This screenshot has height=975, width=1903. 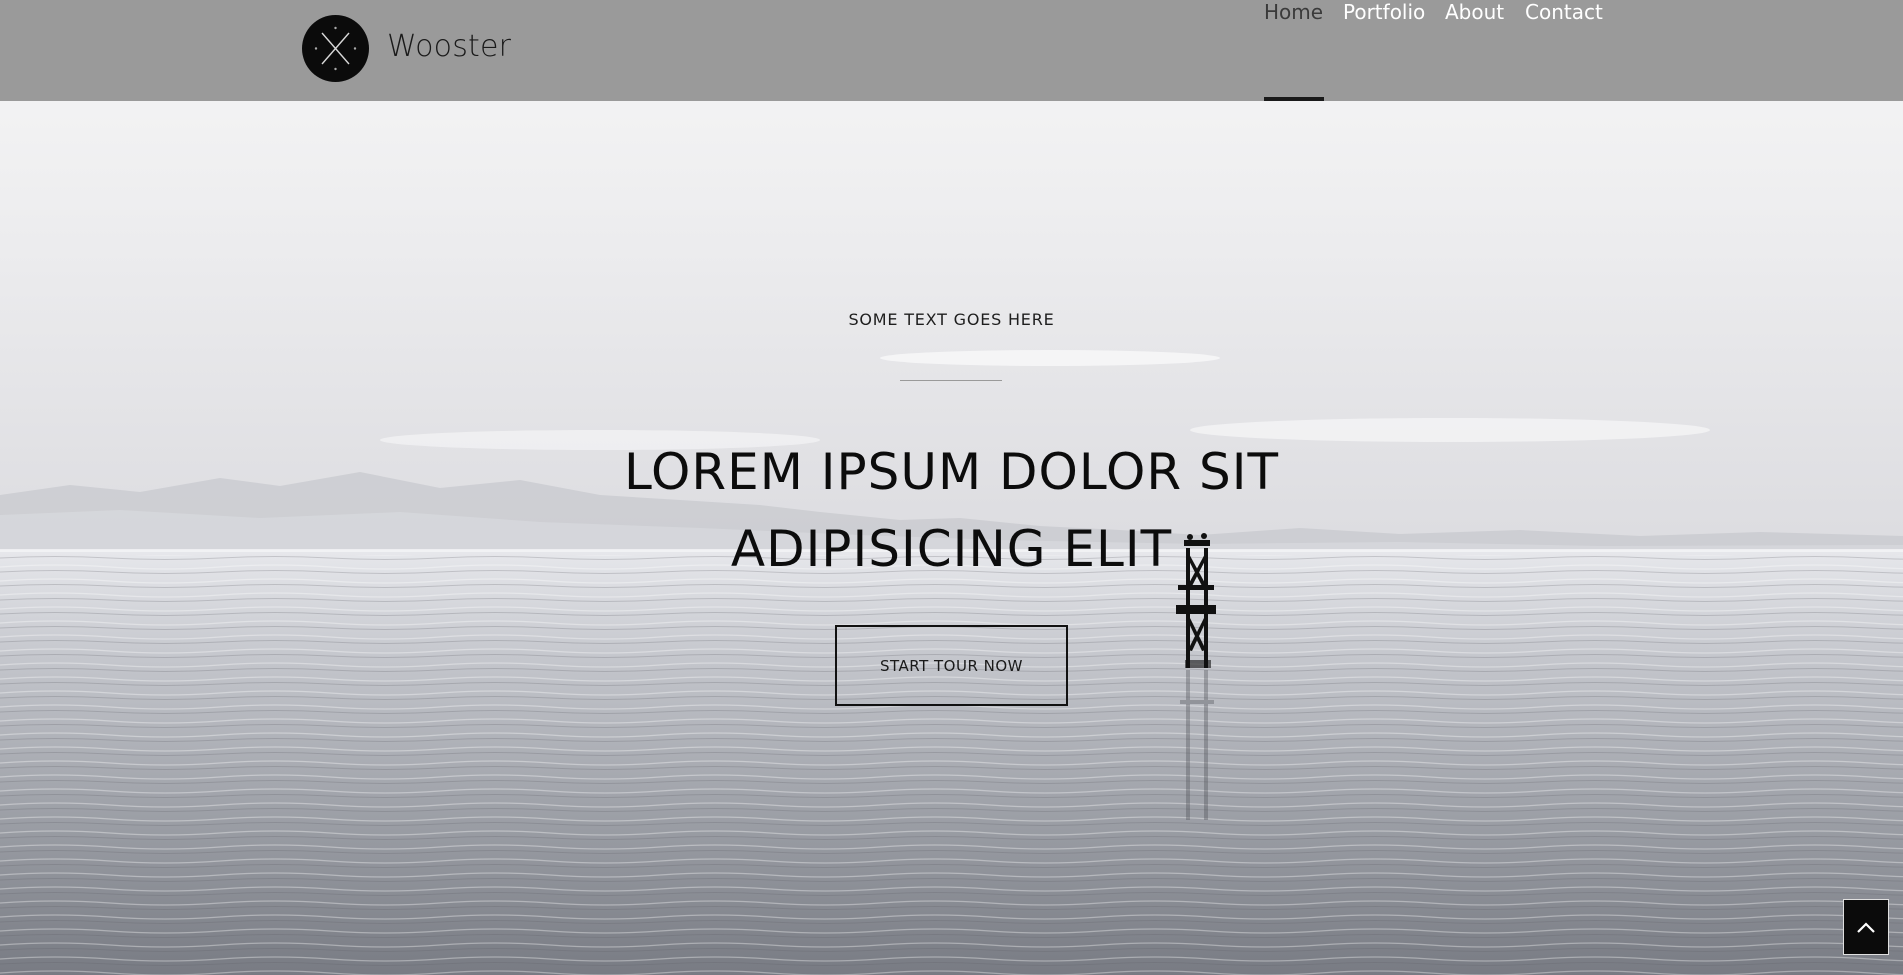 I want to click on hero-kicker: SOME TEXT GOES HERE, so click(x=951, y=319).